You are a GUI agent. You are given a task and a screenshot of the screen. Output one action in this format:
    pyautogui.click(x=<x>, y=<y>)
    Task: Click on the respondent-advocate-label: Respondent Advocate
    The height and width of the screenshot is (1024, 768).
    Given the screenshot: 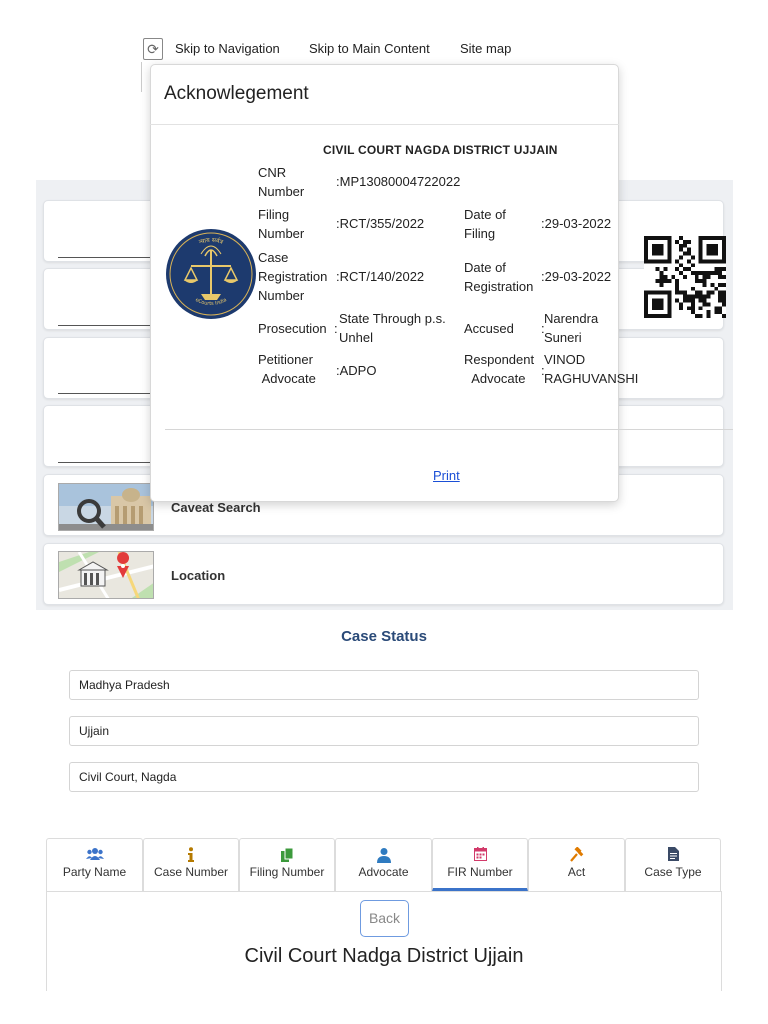 What is the action you would take?
    pyautogui.click(x=499, y=369)
    